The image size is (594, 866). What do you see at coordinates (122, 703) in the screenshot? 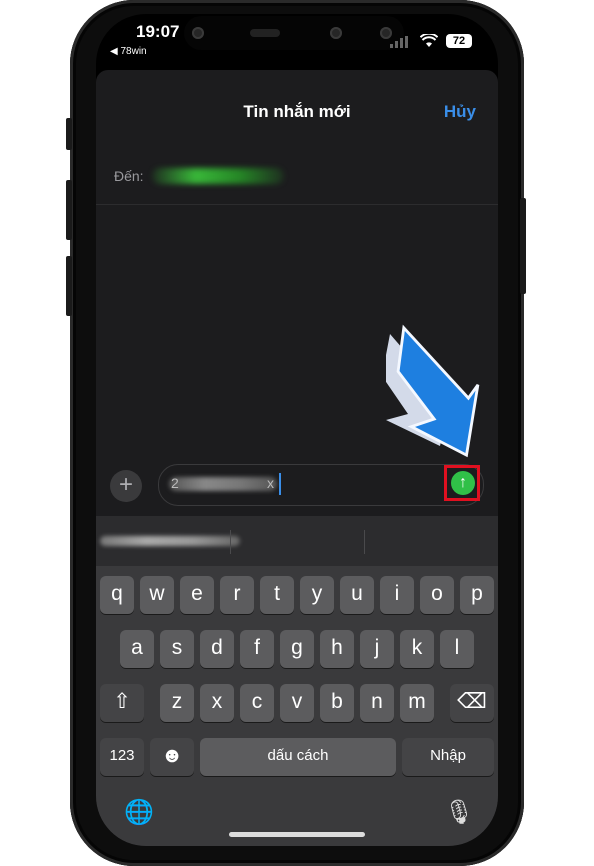
I see `shift-key: ⇧` at bounding box center [122, 703].